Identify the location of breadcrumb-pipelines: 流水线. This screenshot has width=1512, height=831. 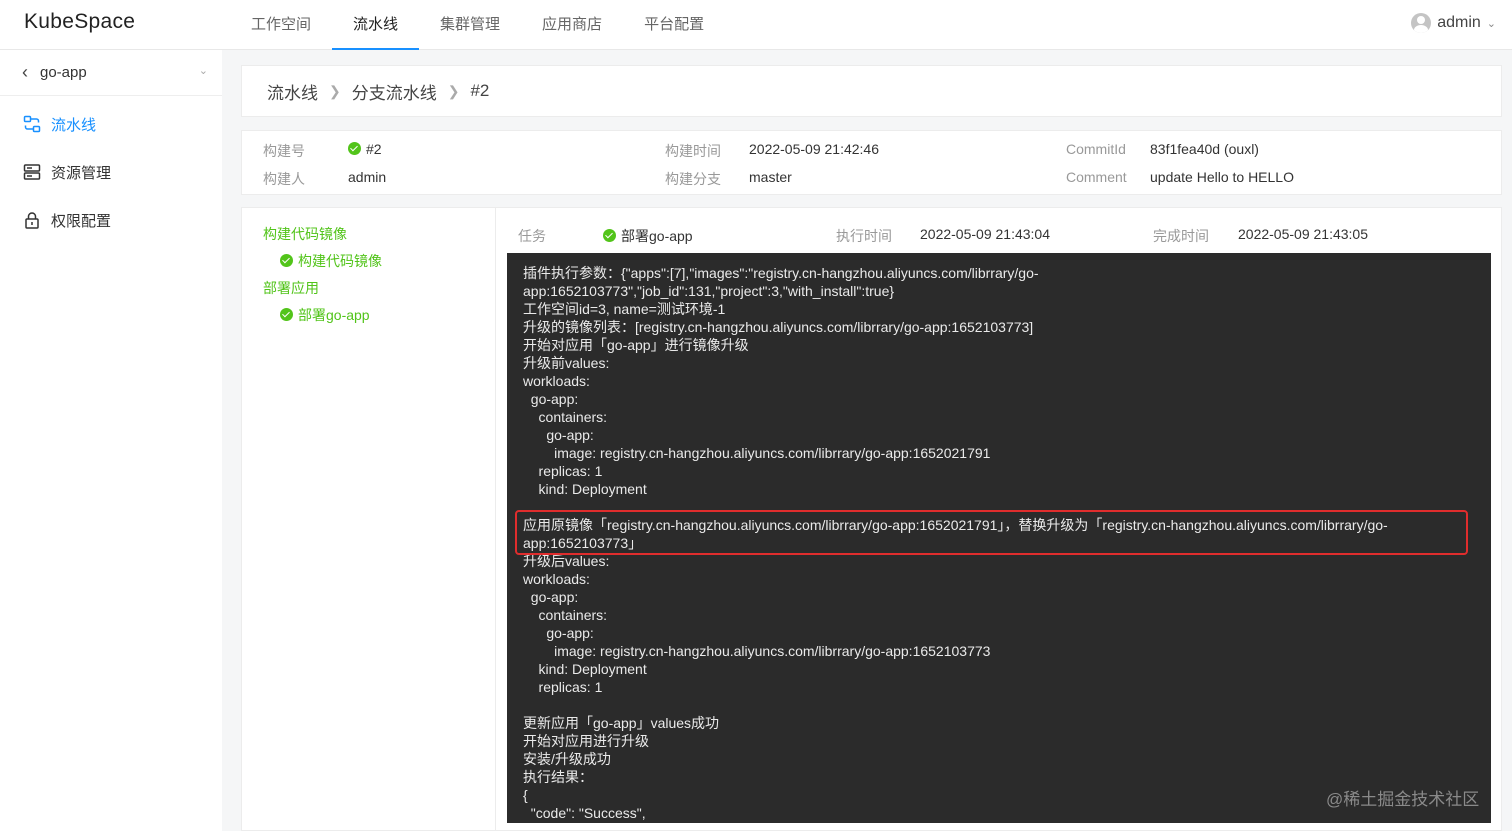
(292, 91).